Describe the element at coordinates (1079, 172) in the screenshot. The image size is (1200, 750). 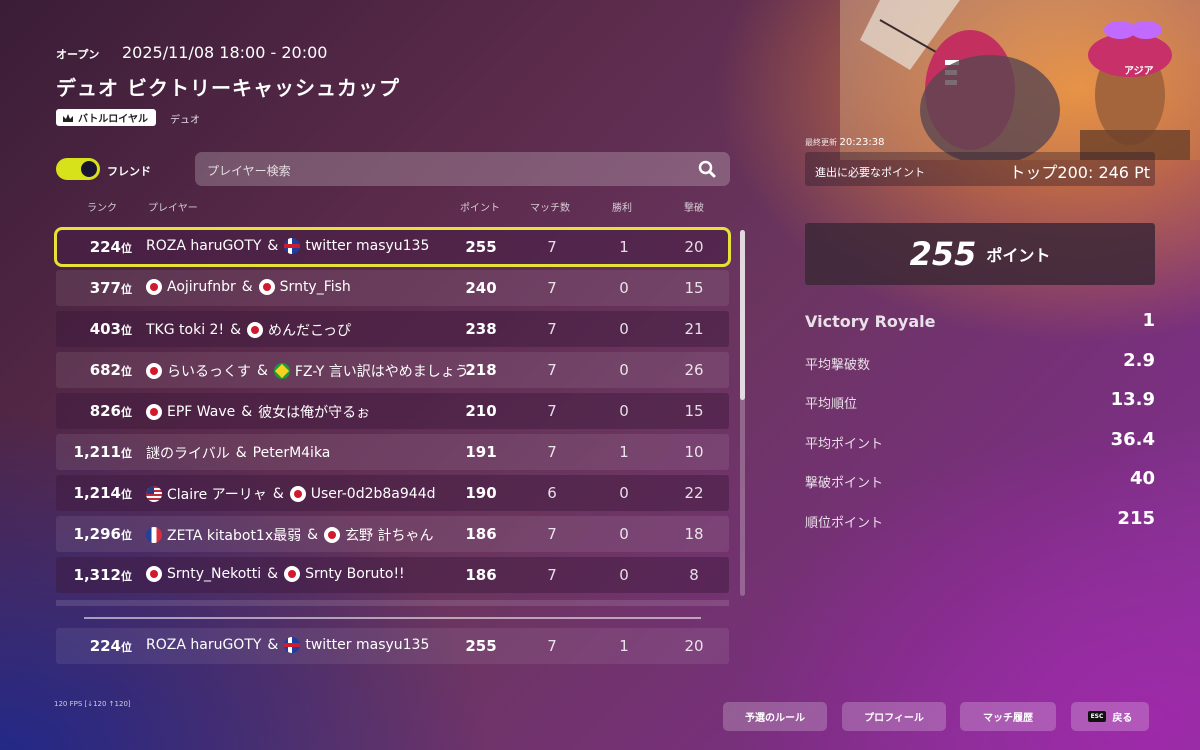
I see `qualify-threshold-value: トップ200: 246 Pt` at that location.